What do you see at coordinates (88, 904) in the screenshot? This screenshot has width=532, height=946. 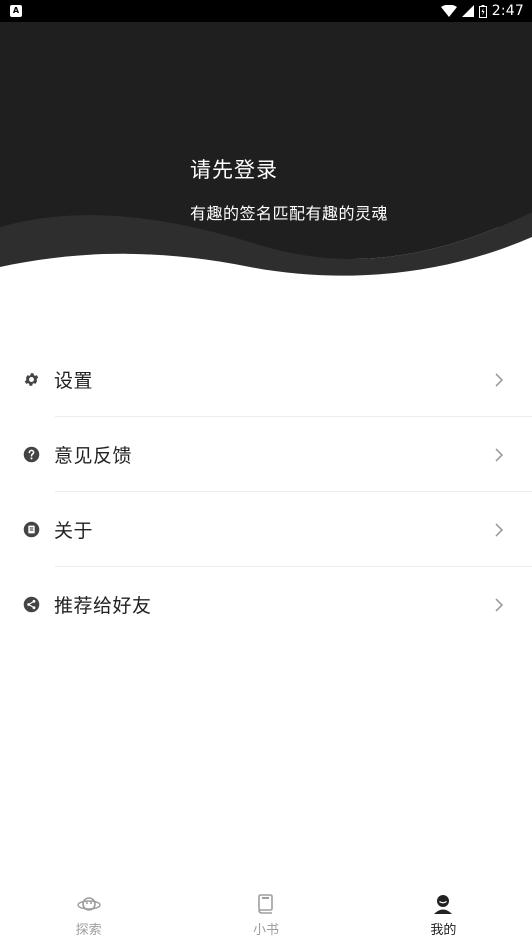 I see `planet-icon` at bounding box center [88, 904].